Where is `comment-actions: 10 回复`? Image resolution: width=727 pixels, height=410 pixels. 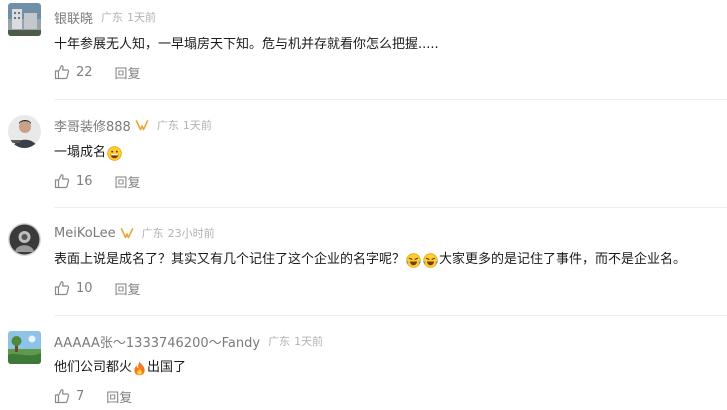
comment-actions: 10 回复 is located at coordinates (97, 288).